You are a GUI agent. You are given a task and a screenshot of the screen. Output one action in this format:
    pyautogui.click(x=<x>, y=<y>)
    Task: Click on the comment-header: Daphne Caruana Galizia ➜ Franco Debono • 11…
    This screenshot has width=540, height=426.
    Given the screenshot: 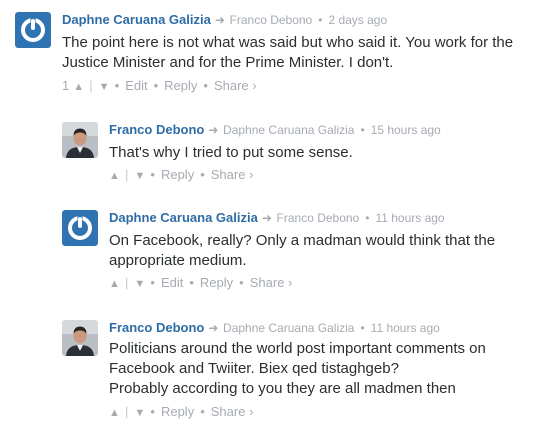 What is the action you would take?
    pyautogui.click(x=277, y=218)
    